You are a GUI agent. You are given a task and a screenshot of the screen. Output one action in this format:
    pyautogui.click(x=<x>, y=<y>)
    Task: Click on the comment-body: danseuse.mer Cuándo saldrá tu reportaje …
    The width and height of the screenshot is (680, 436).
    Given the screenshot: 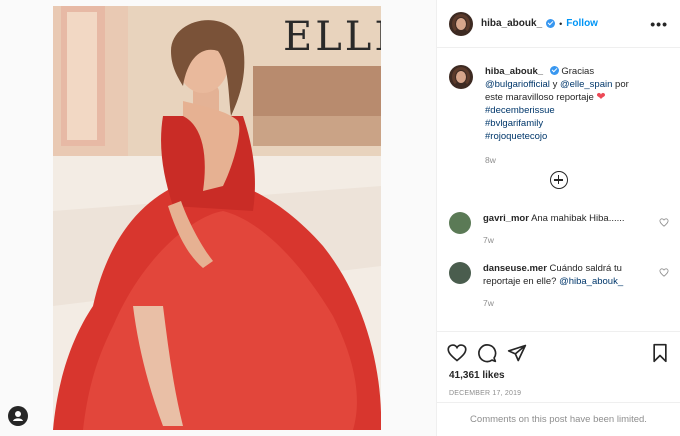 What is the action you would take?
    pyautogui.click(x=563, y=286)
    